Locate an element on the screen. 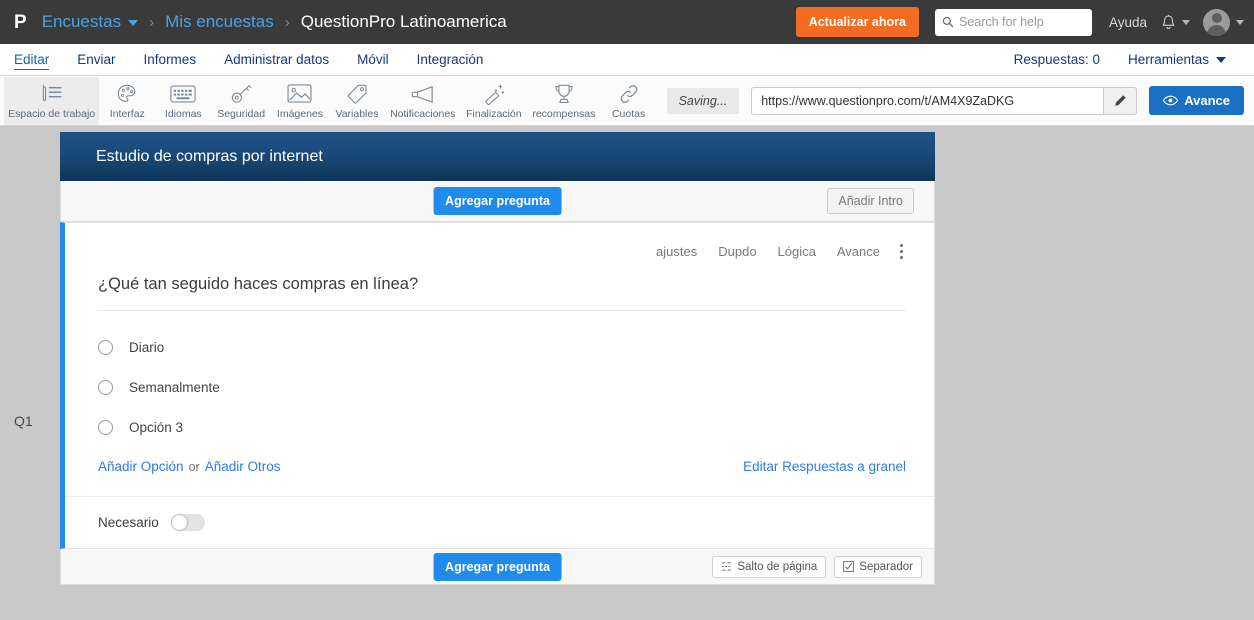  edit-url-button is located at coordinates (1120, 100).